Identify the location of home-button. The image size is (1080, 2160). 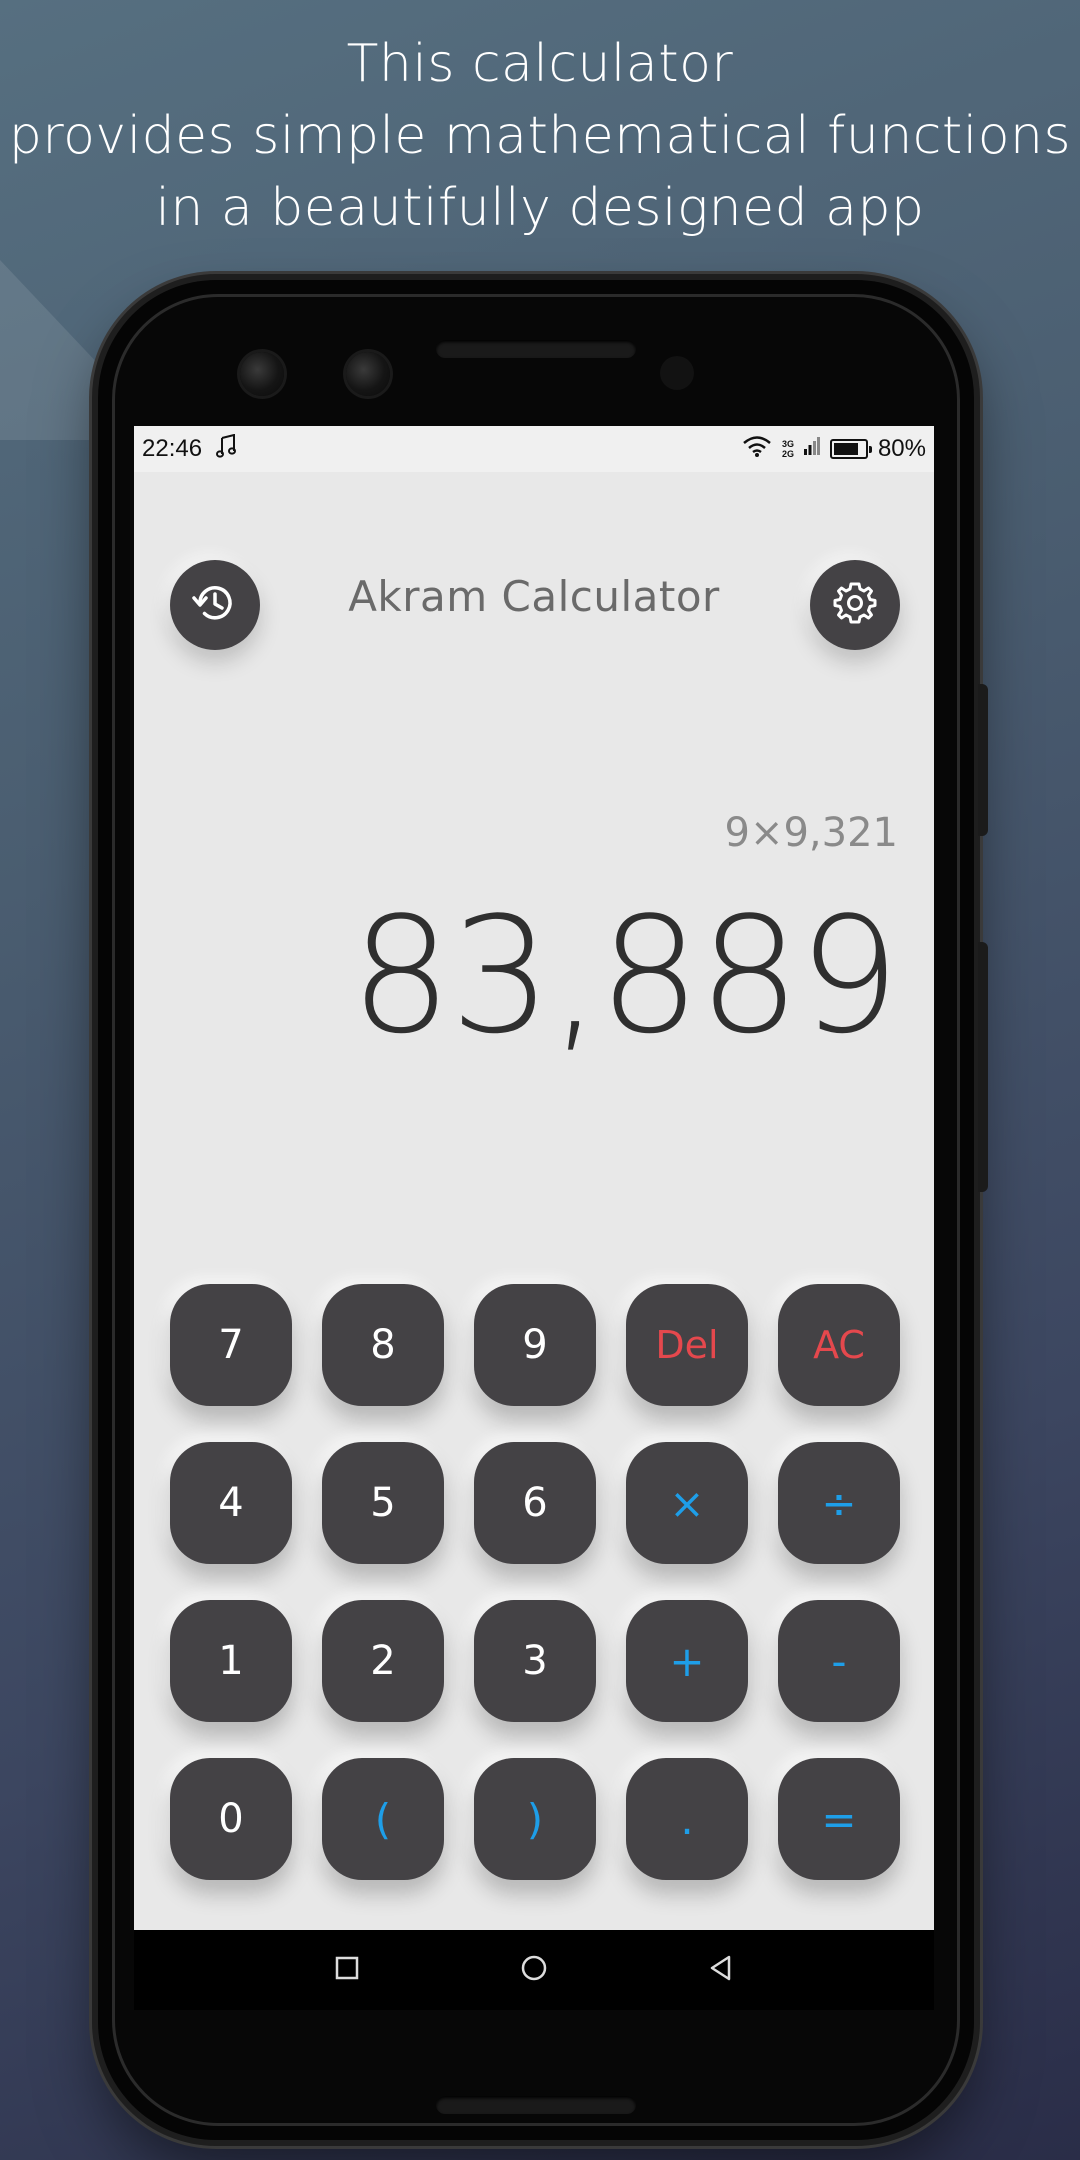
(534, 1970).